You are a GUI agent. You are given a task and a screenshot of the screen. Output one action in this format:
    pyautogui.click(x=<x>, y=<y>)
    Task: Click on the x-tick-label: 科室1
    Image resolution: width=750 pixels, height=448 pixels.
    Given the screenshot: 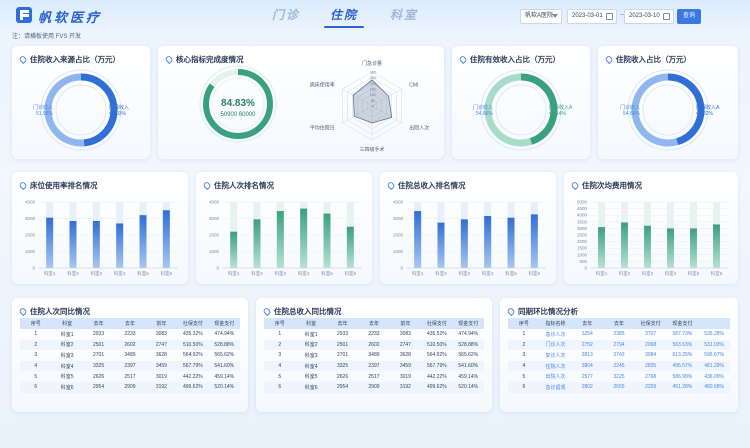 What is the action you would take?
    pyautogui.click(x=234, y=273)
    